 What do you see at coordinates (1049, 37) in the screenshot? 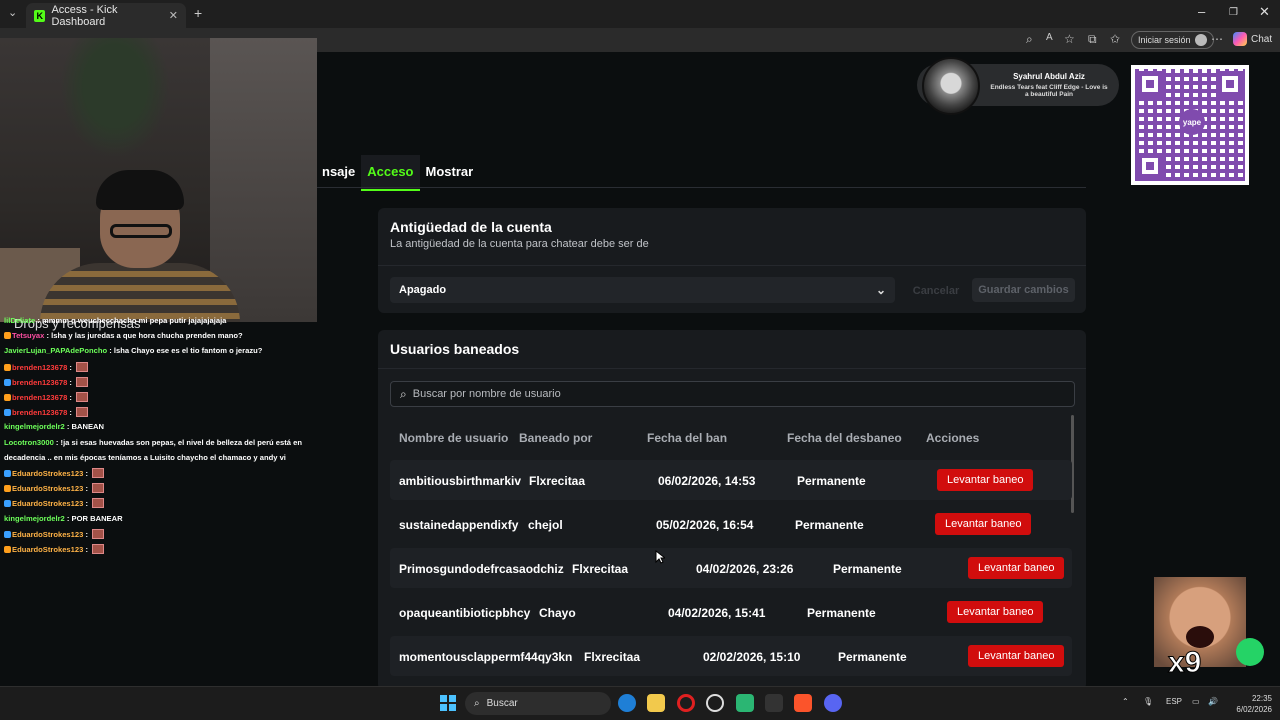
I see `read-aloud-icon: A` at bounding box center [1049, 37].